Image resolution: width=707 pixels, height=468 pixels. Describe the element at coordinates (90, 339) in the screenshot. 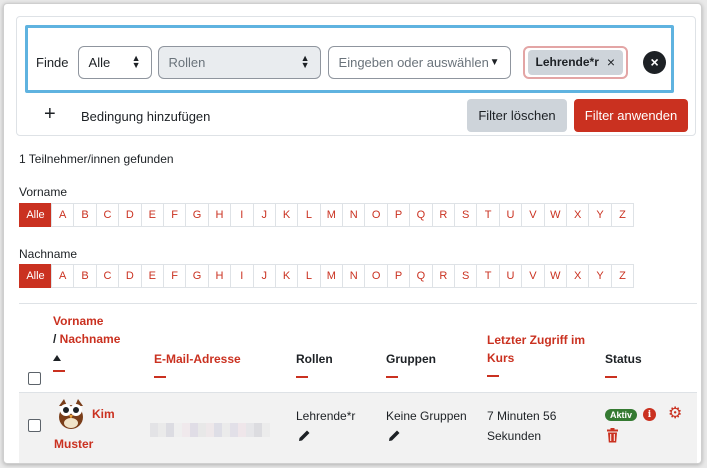

I see `sort-lastname-link: Nachname` at that location.